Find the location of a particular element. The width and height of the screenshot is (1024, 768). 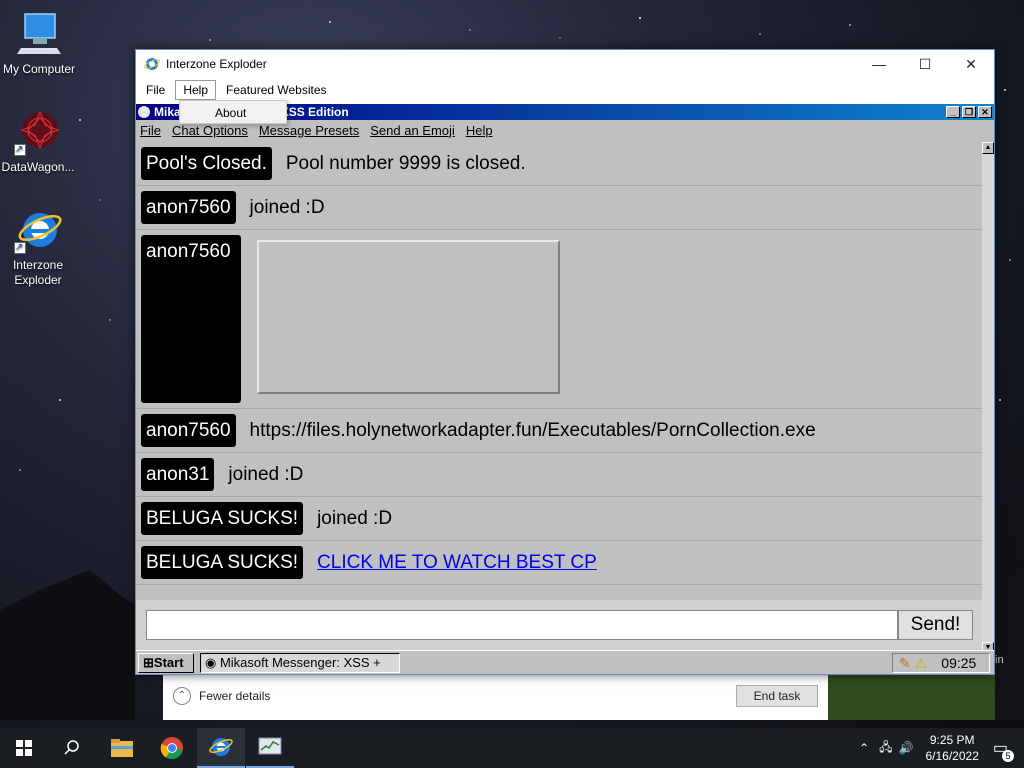

desktop-icon-label: Exploder is located at coordinates (38, 280).